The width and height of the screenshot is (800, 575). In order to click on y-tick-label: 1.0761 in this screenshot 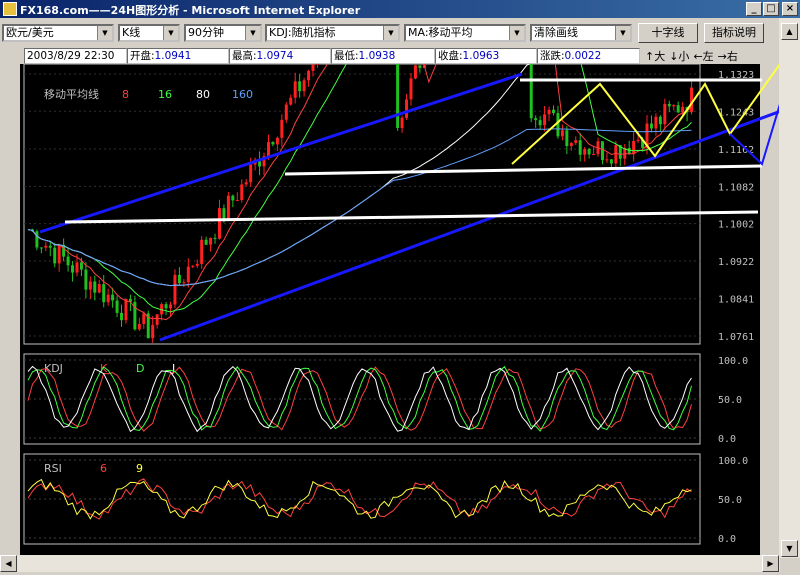, I will do `click(736, 337)`.